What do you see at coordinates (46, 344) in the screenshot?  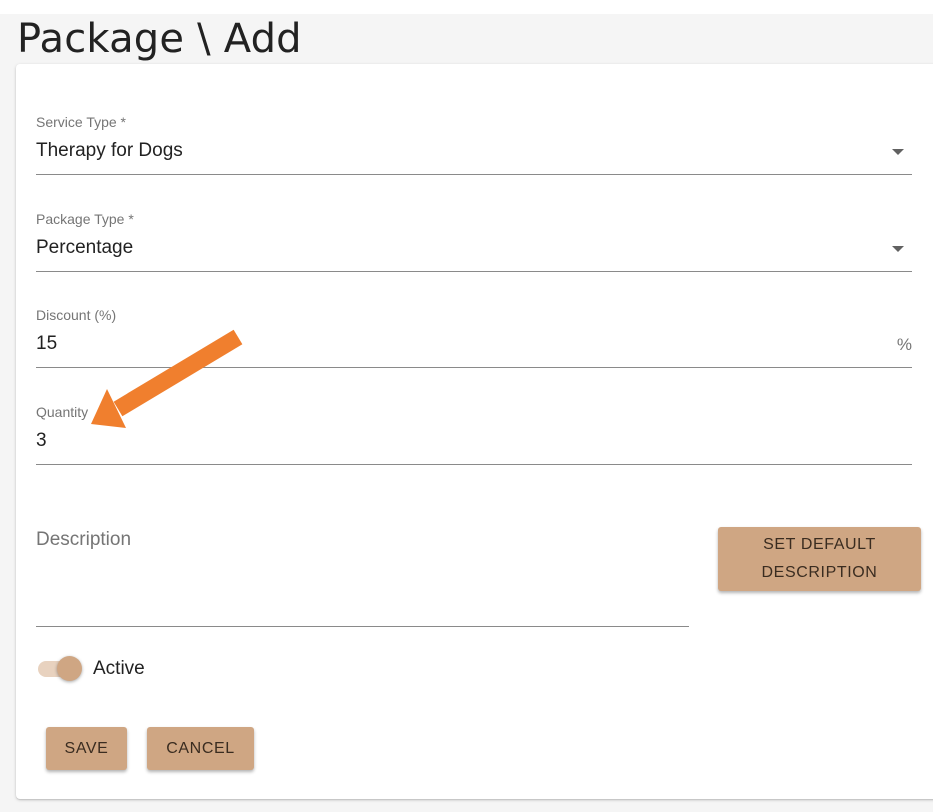 I see `discount-value: 15` at bounding box center [46, 344].